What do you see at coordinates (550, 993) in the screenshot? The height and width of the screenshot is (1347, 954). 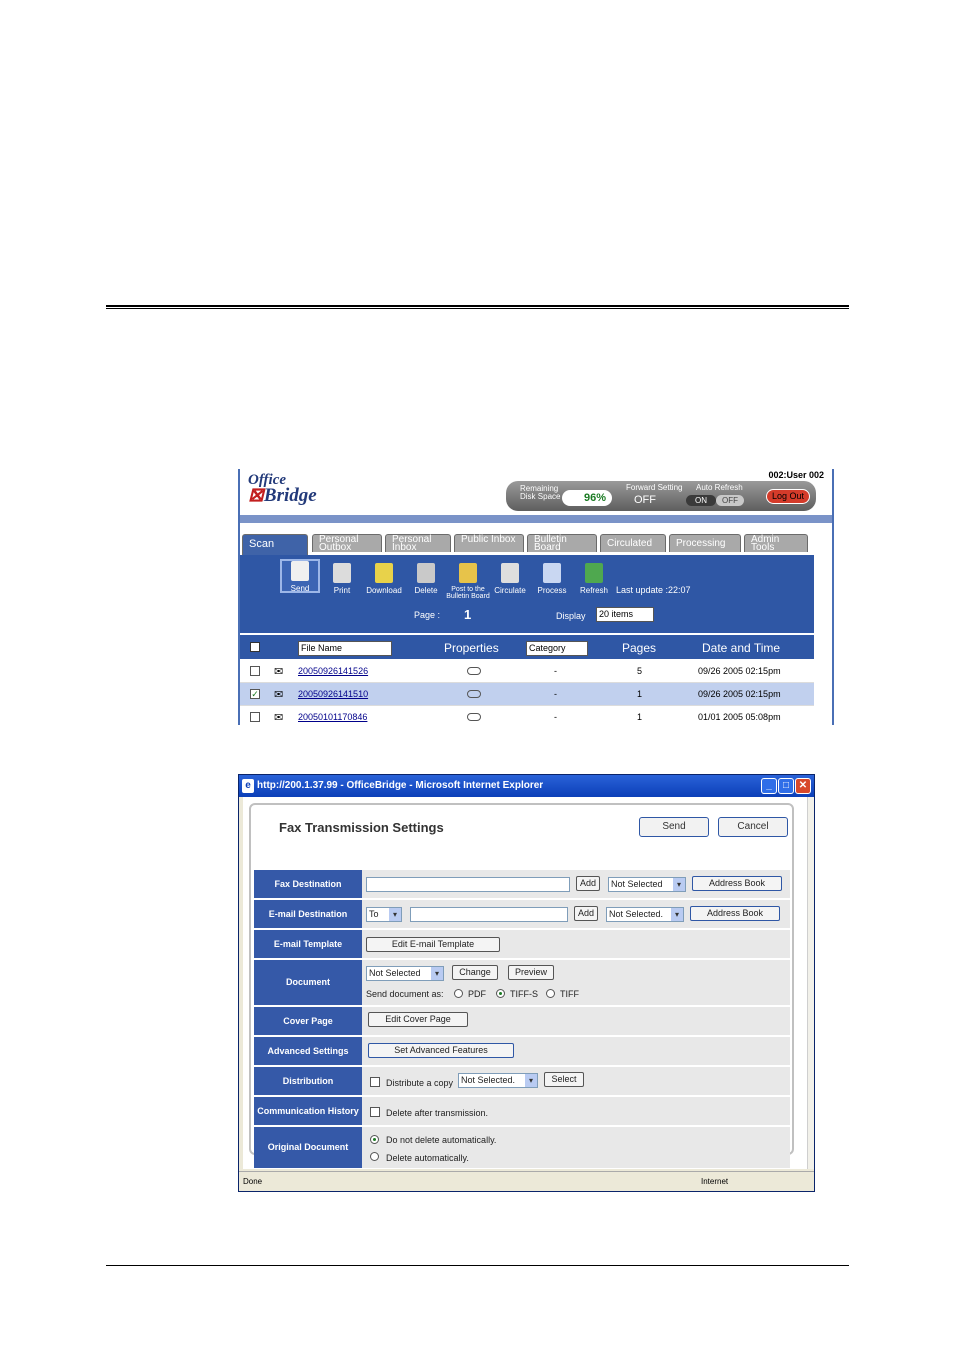 I see `tiff-radio` at bounding box center [550, 993].